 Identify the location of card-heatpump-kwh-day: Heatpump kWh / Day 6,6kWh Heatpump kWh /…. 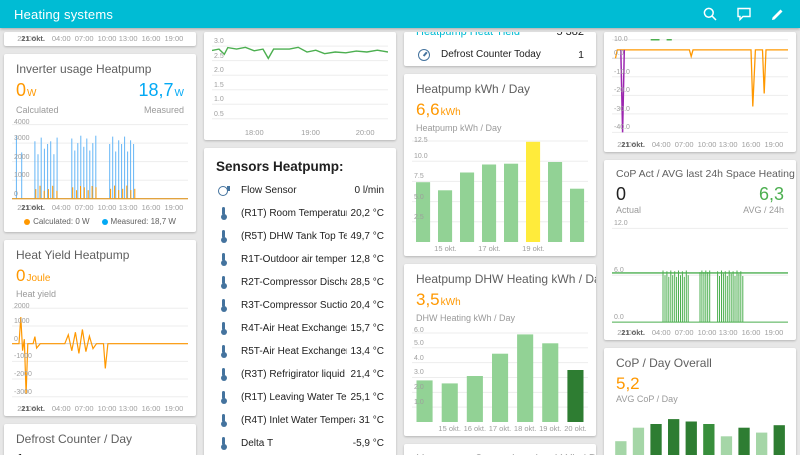
(500, 165).